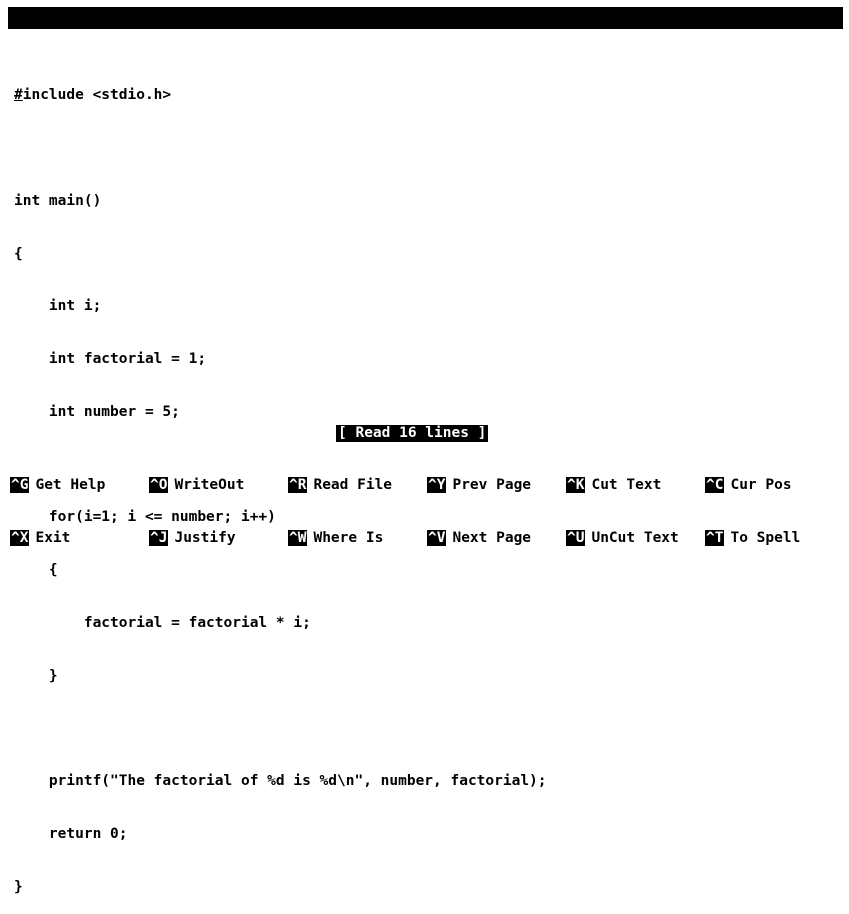 The image size is (849, 914). I want to click on shortcut-where-is: ^W Where Is, so click(336, 538).